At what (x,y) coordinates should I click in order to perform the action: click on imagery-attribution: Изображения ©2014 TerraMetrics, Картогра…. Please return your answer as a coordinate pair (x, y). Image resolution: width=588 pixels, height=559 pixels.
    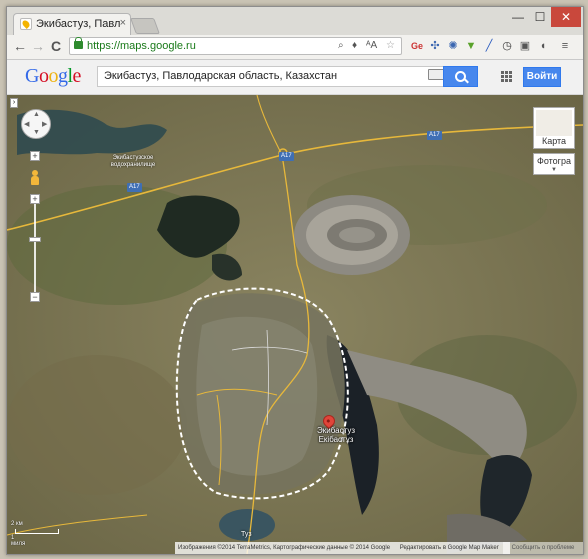
    Looking at the image, I should click on (284, 548).